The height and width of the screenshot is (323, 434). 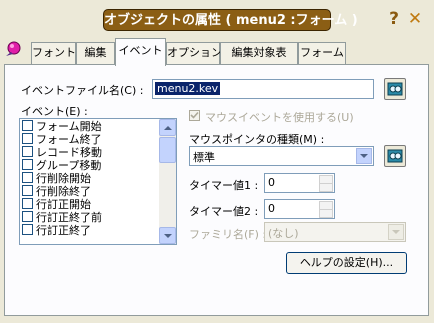 What do you see at coordinates (204, 157) in the screenshot?
I see `mouse-pointer-value: 標準` at bounding box center [204, 157].